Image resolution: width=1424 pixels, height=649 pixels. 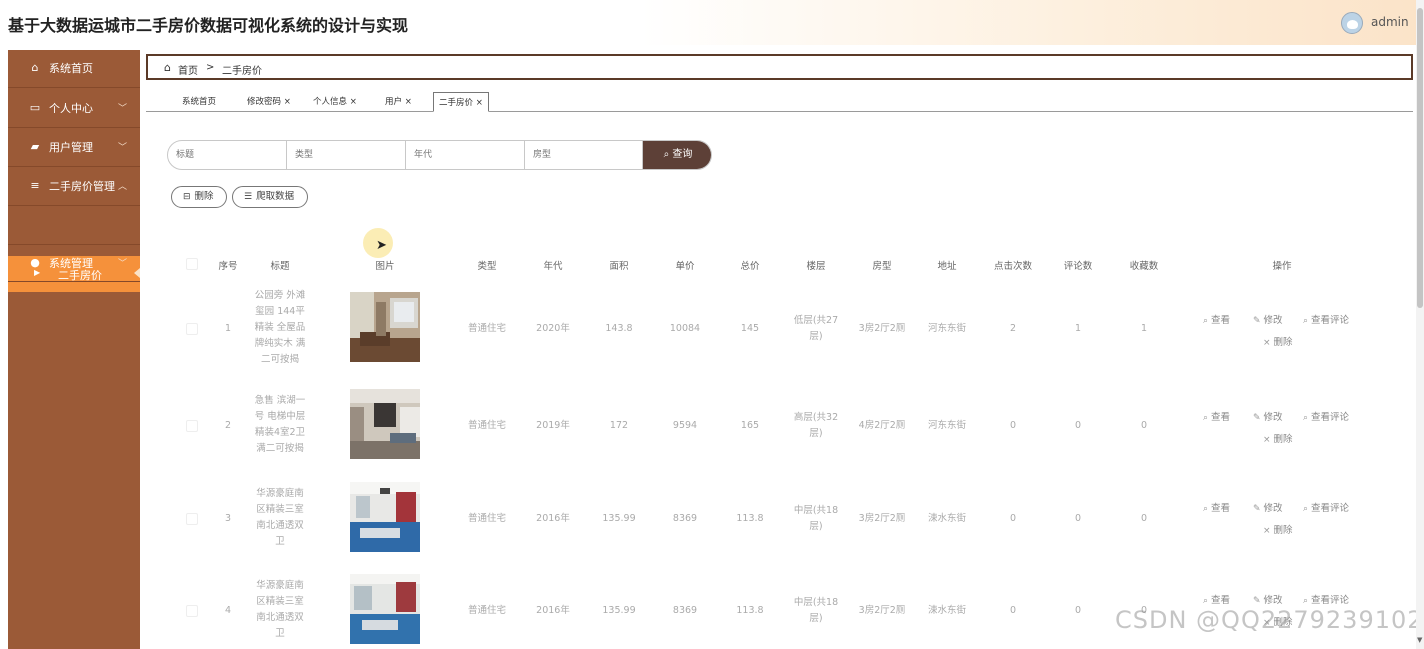 I want to click on tab-home: 系统首页, so click(x=199, y=102).